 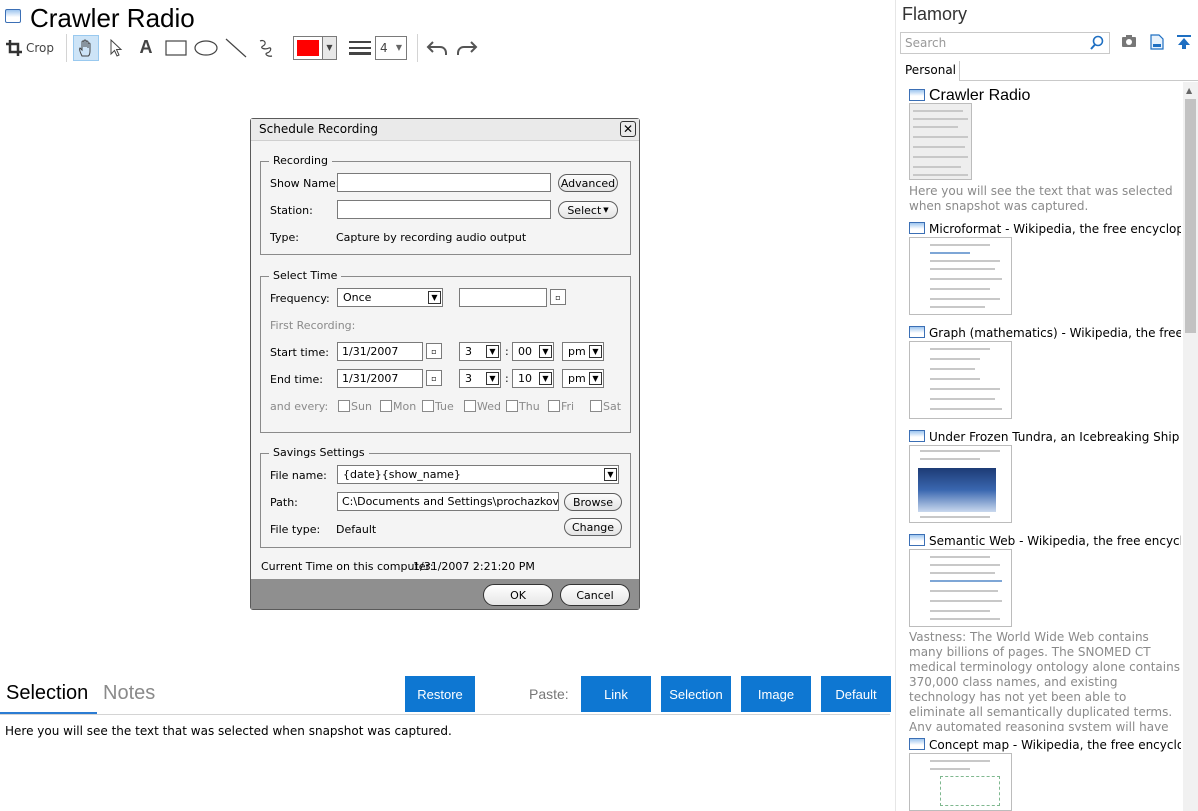 What do you see at coordinates (440, 694) in the screenshot?
I see `restore-button: Restore` at bounding box center [440, 694].